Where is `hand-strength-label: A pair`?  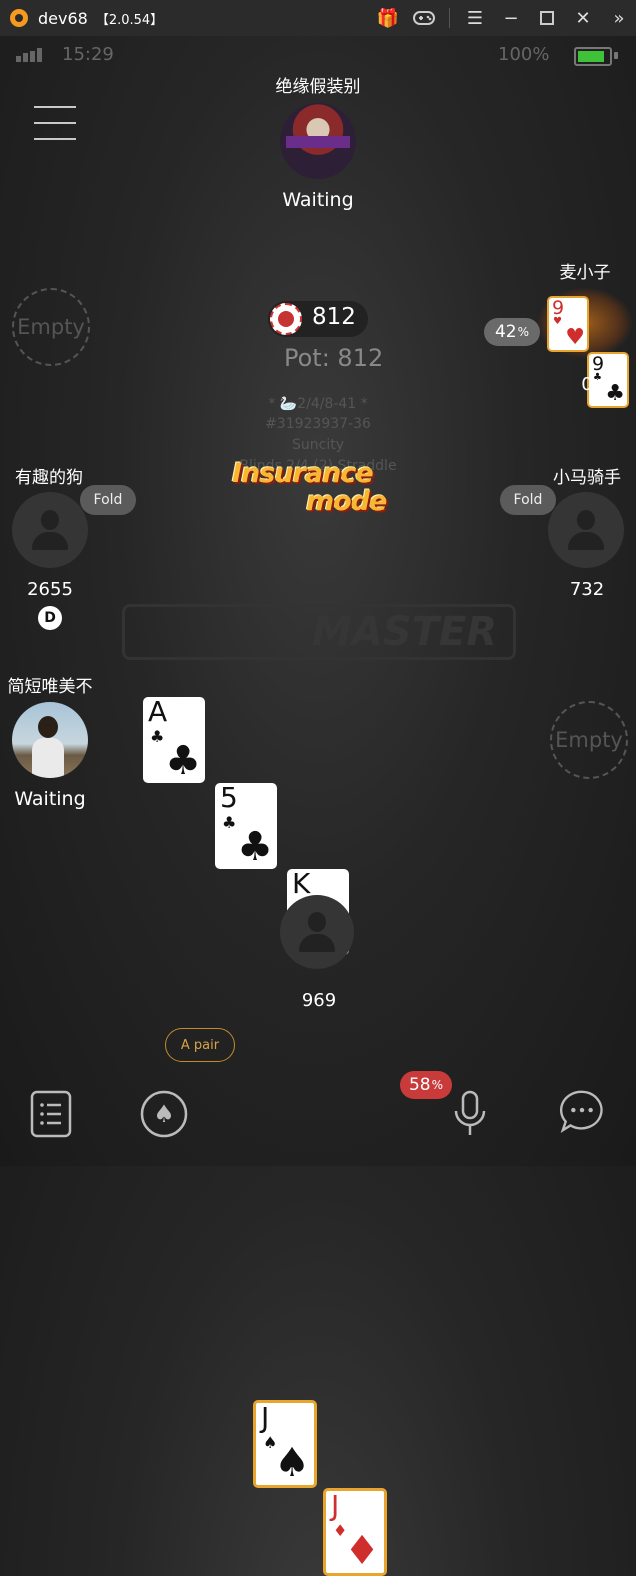 hand-strength-label: A pair is located at coordinates (200, 1045).